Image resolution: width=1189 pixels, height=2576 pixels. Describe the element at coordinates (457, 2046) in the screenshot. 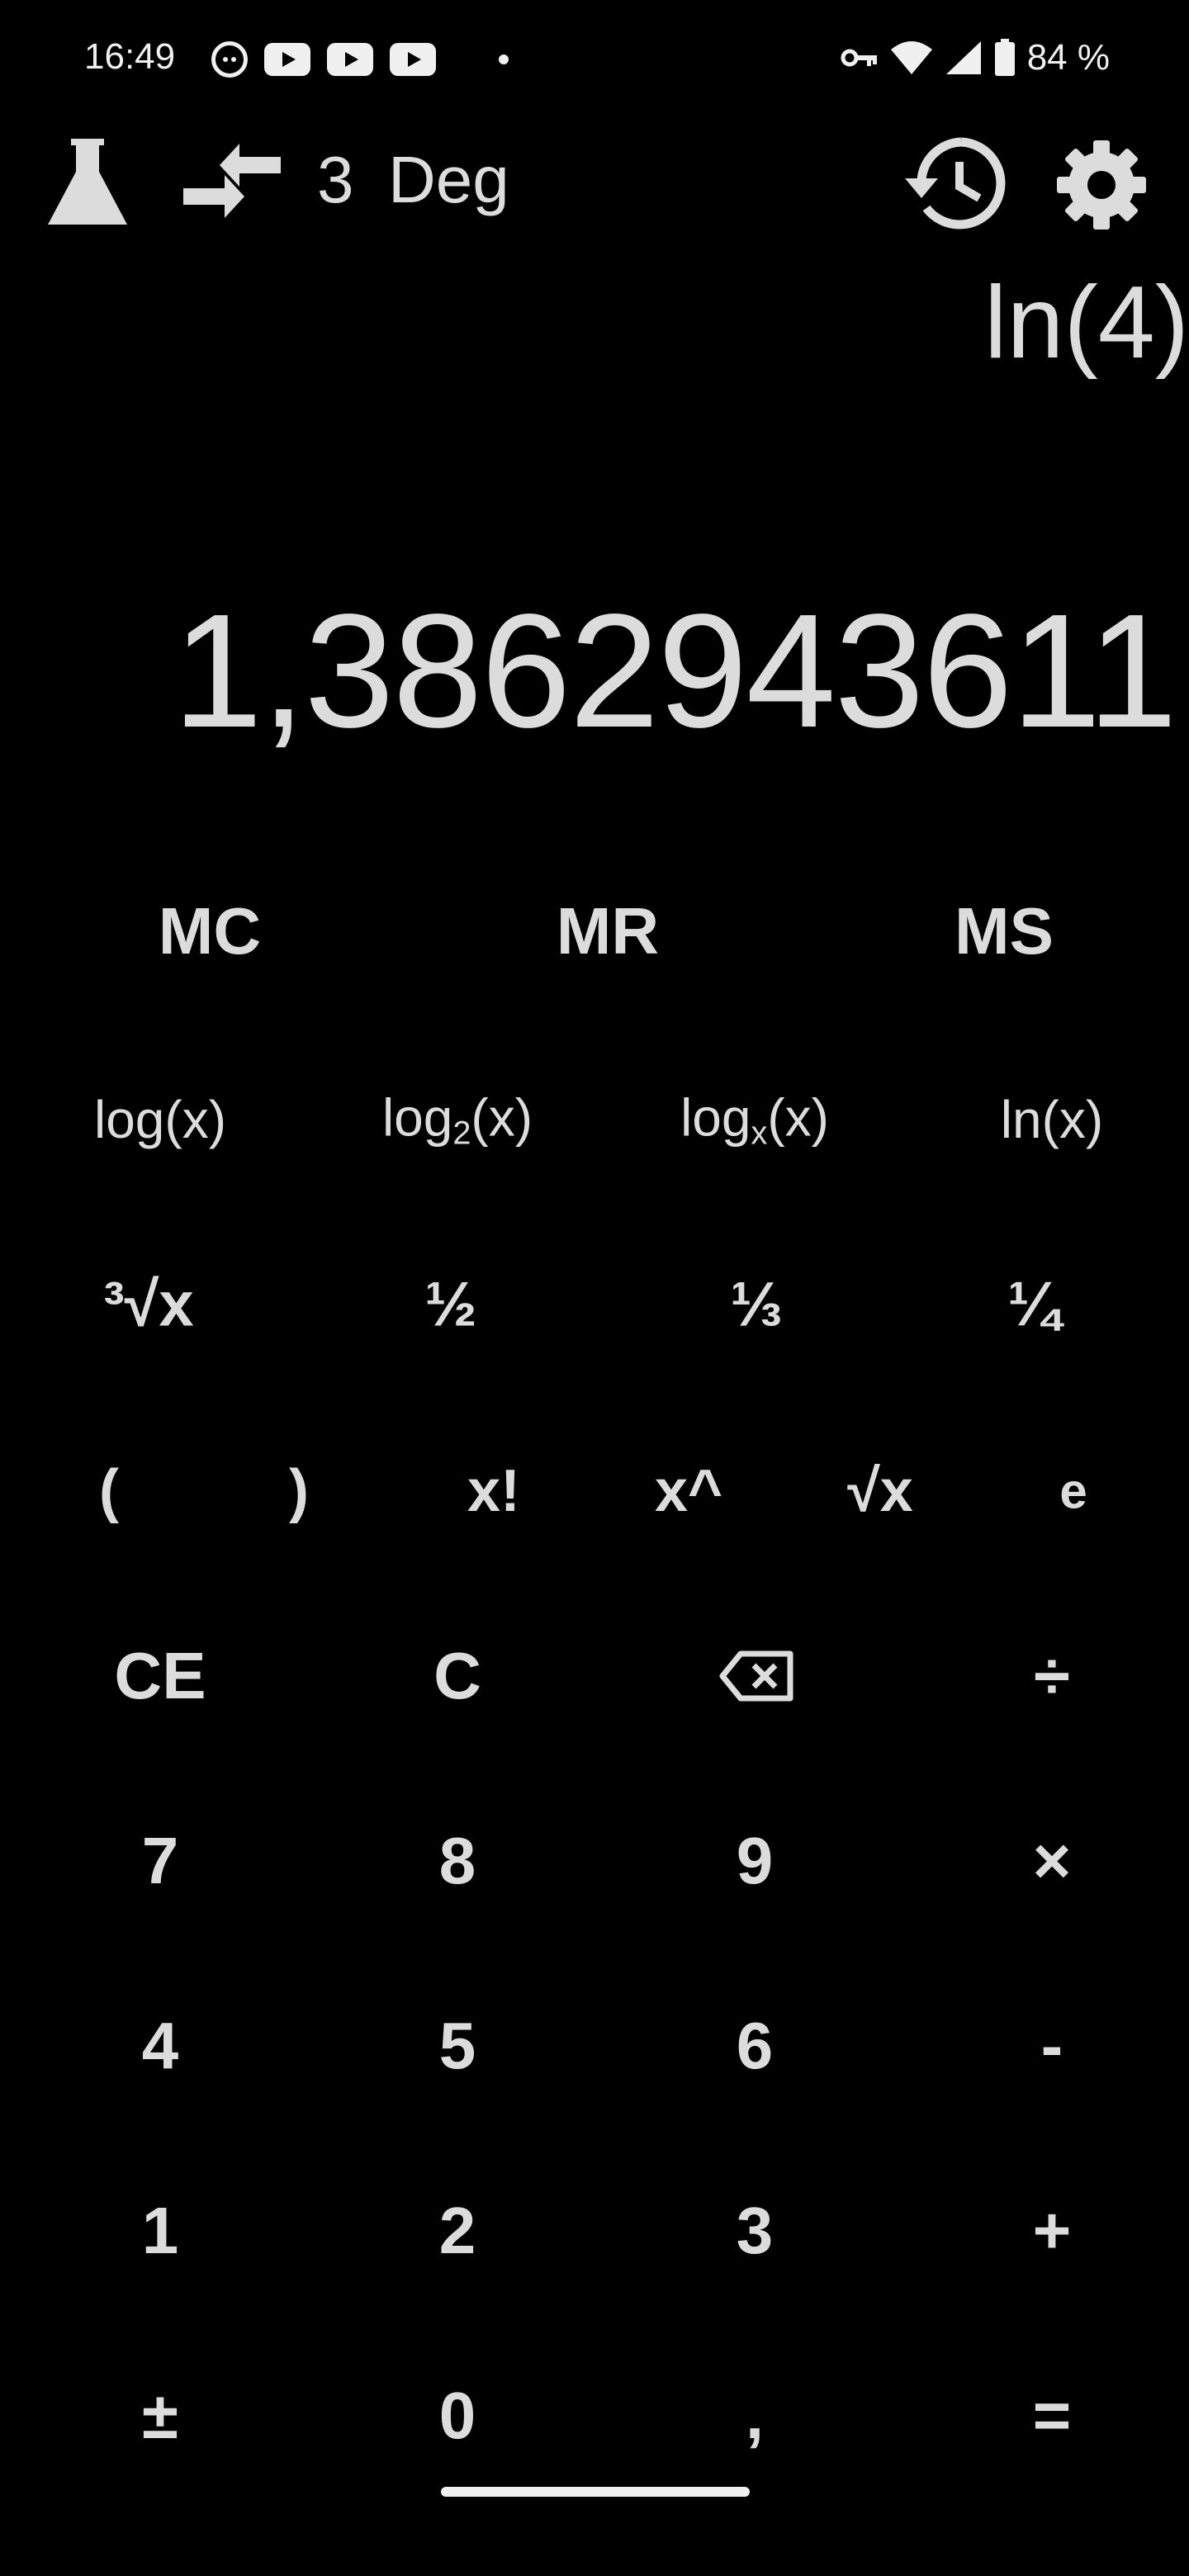

I see `digit-5-button: 5` at that location.